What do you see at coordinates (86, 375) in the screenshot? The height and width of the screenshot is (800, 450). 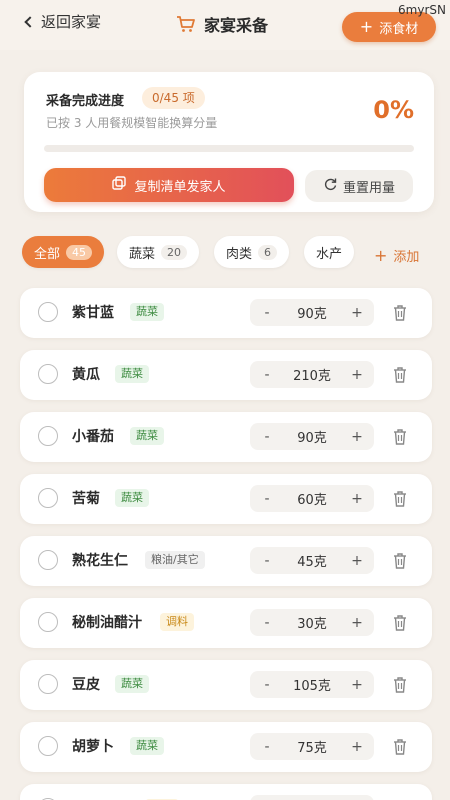 I see `item-name: 黄瓜` at bounding box center [86, 375].